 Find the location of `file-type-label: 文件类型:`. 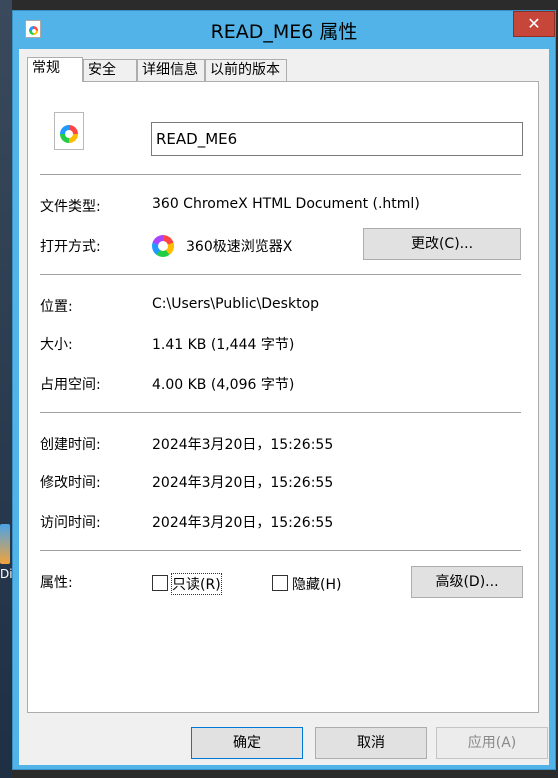

file-type-label: 文件类型: is located at coordinates (70, 207).